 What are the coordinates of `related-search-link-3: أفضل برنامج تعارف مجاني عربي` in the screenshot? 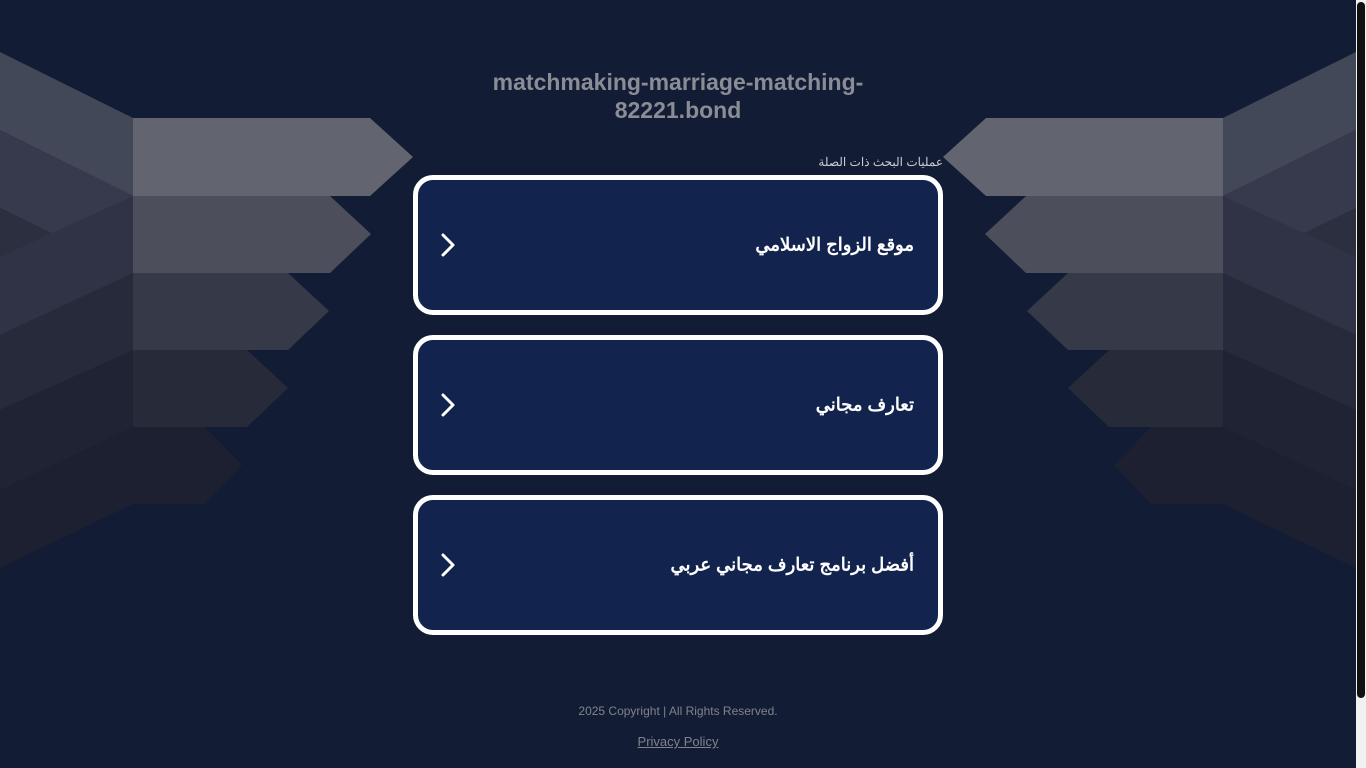 It's located at (678, 565).